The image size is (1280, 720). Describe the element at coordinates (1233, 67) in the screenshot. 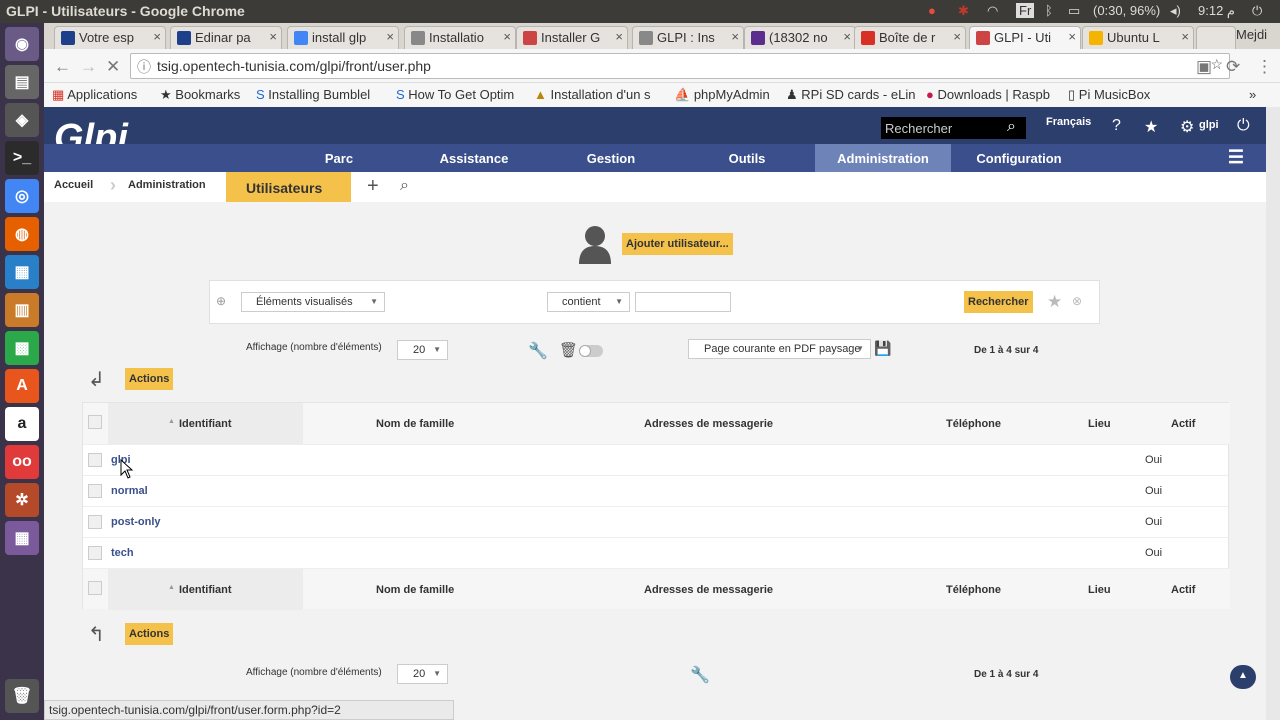

I see `extension-icon-2: ⟳` at that location.